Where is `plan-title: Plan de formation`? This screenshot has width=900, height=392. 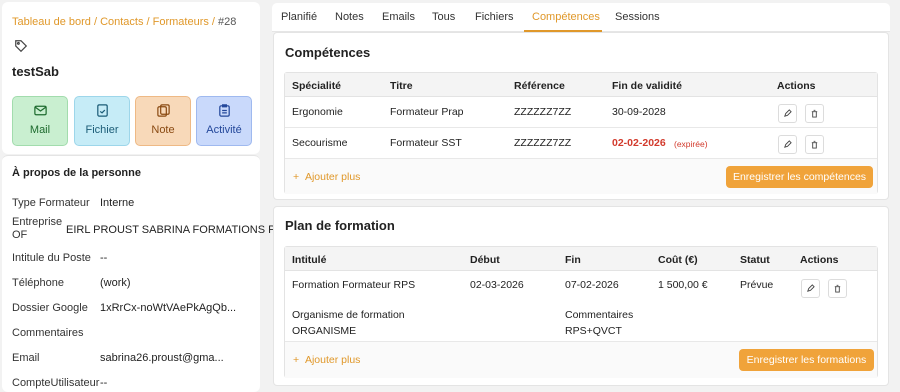 plan-title: Plan de formation is located at coordinates (340, 225).